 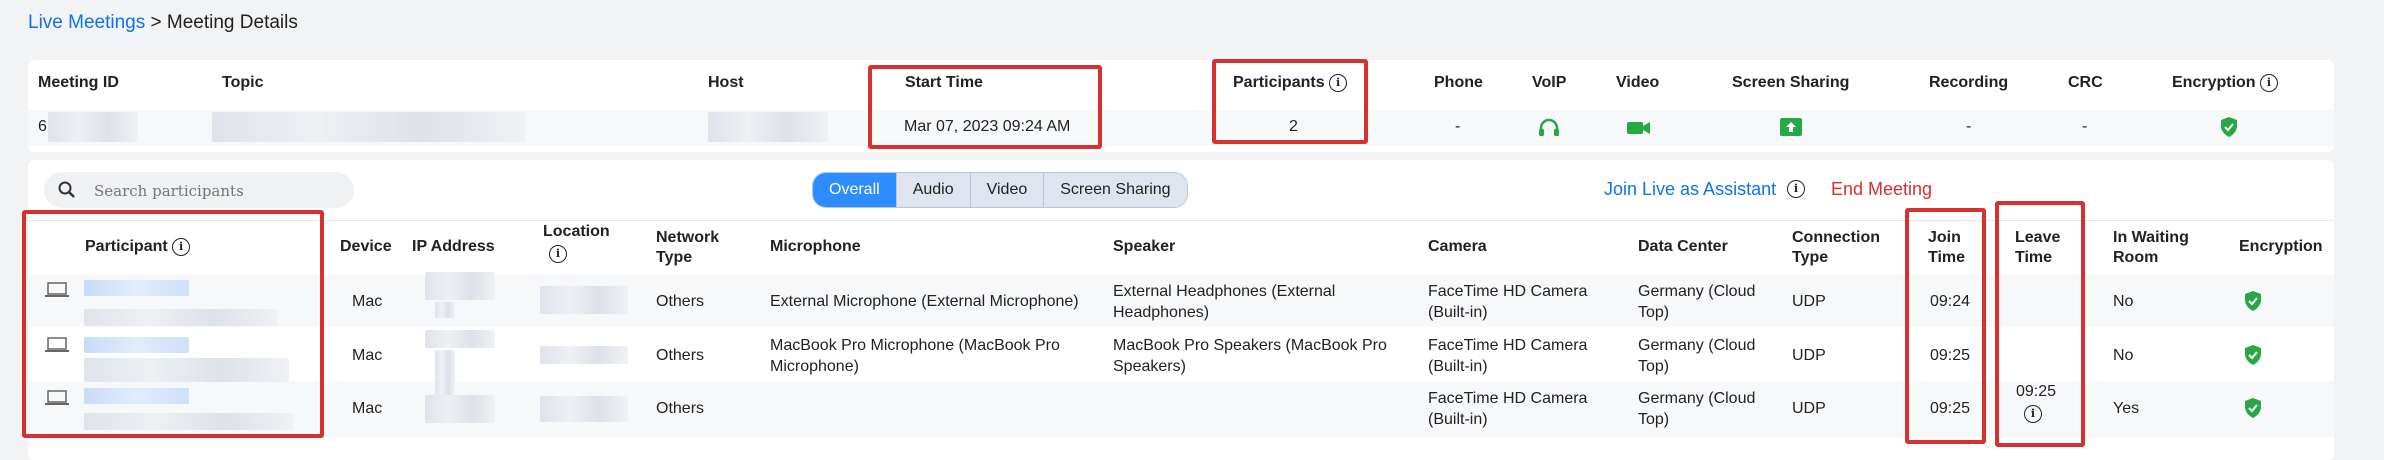 What do you see at coordinates (674, 257) in the screenshot?
I see `col-network-type-line2: Type` at bounding box center [674, 257].